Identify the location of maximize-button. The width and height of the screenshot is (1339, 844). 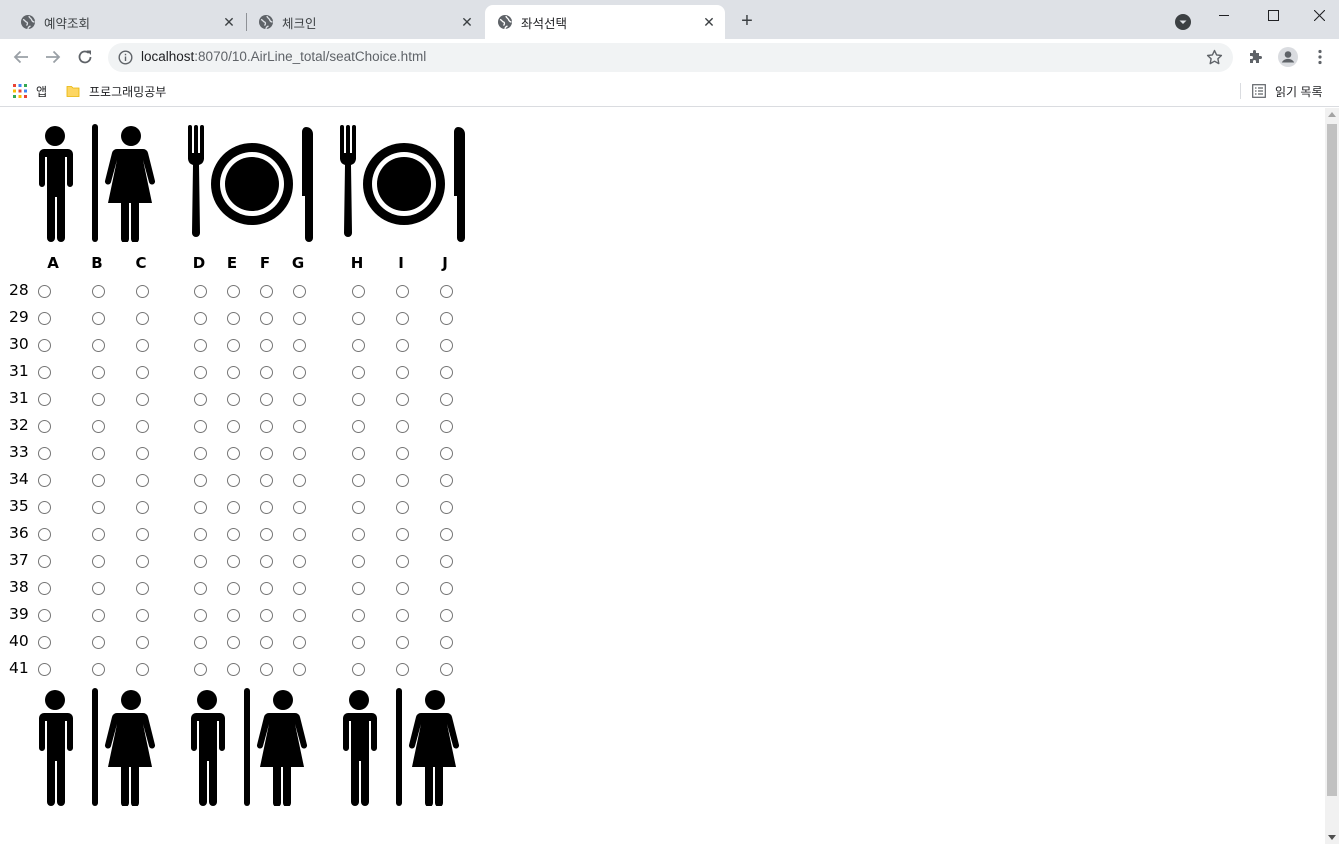
(1273, 15).